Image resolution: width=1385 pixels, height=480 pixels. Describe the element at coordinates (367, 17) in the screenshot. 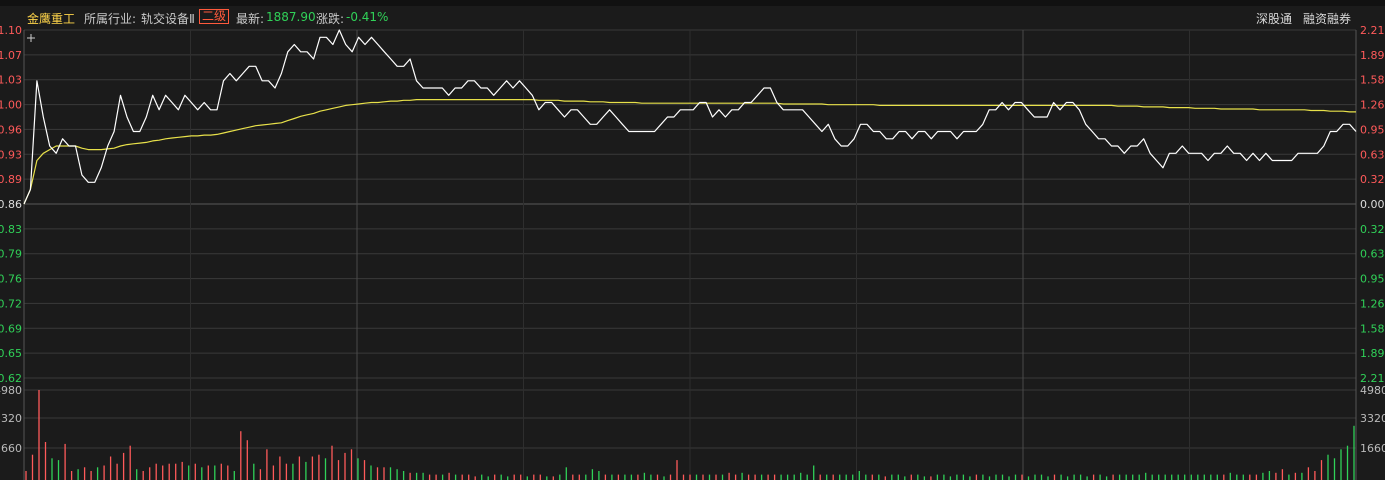

I see `change-value: -0.41%` at that location.